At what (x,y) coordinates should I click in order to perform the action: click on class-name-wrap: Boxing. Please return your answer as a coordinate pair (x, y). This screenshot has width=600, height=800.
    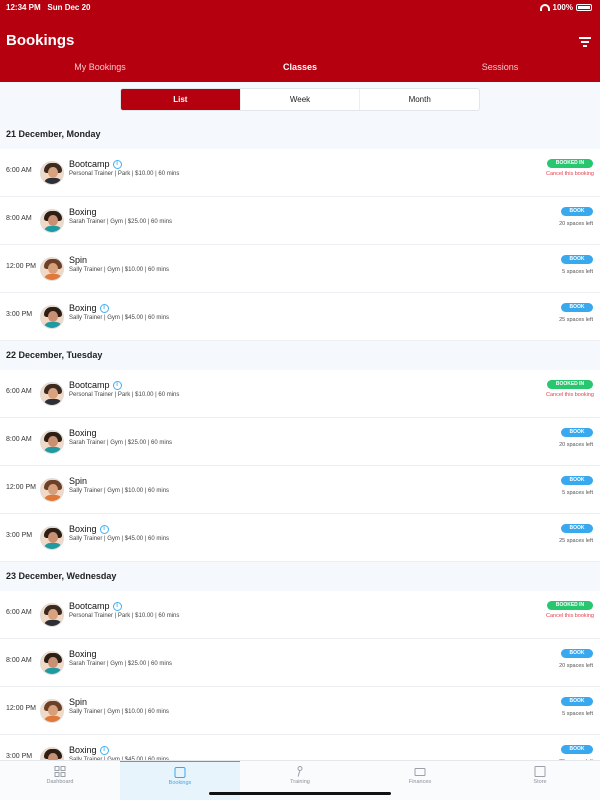
    Looking at the image, I should click on (83, 212).